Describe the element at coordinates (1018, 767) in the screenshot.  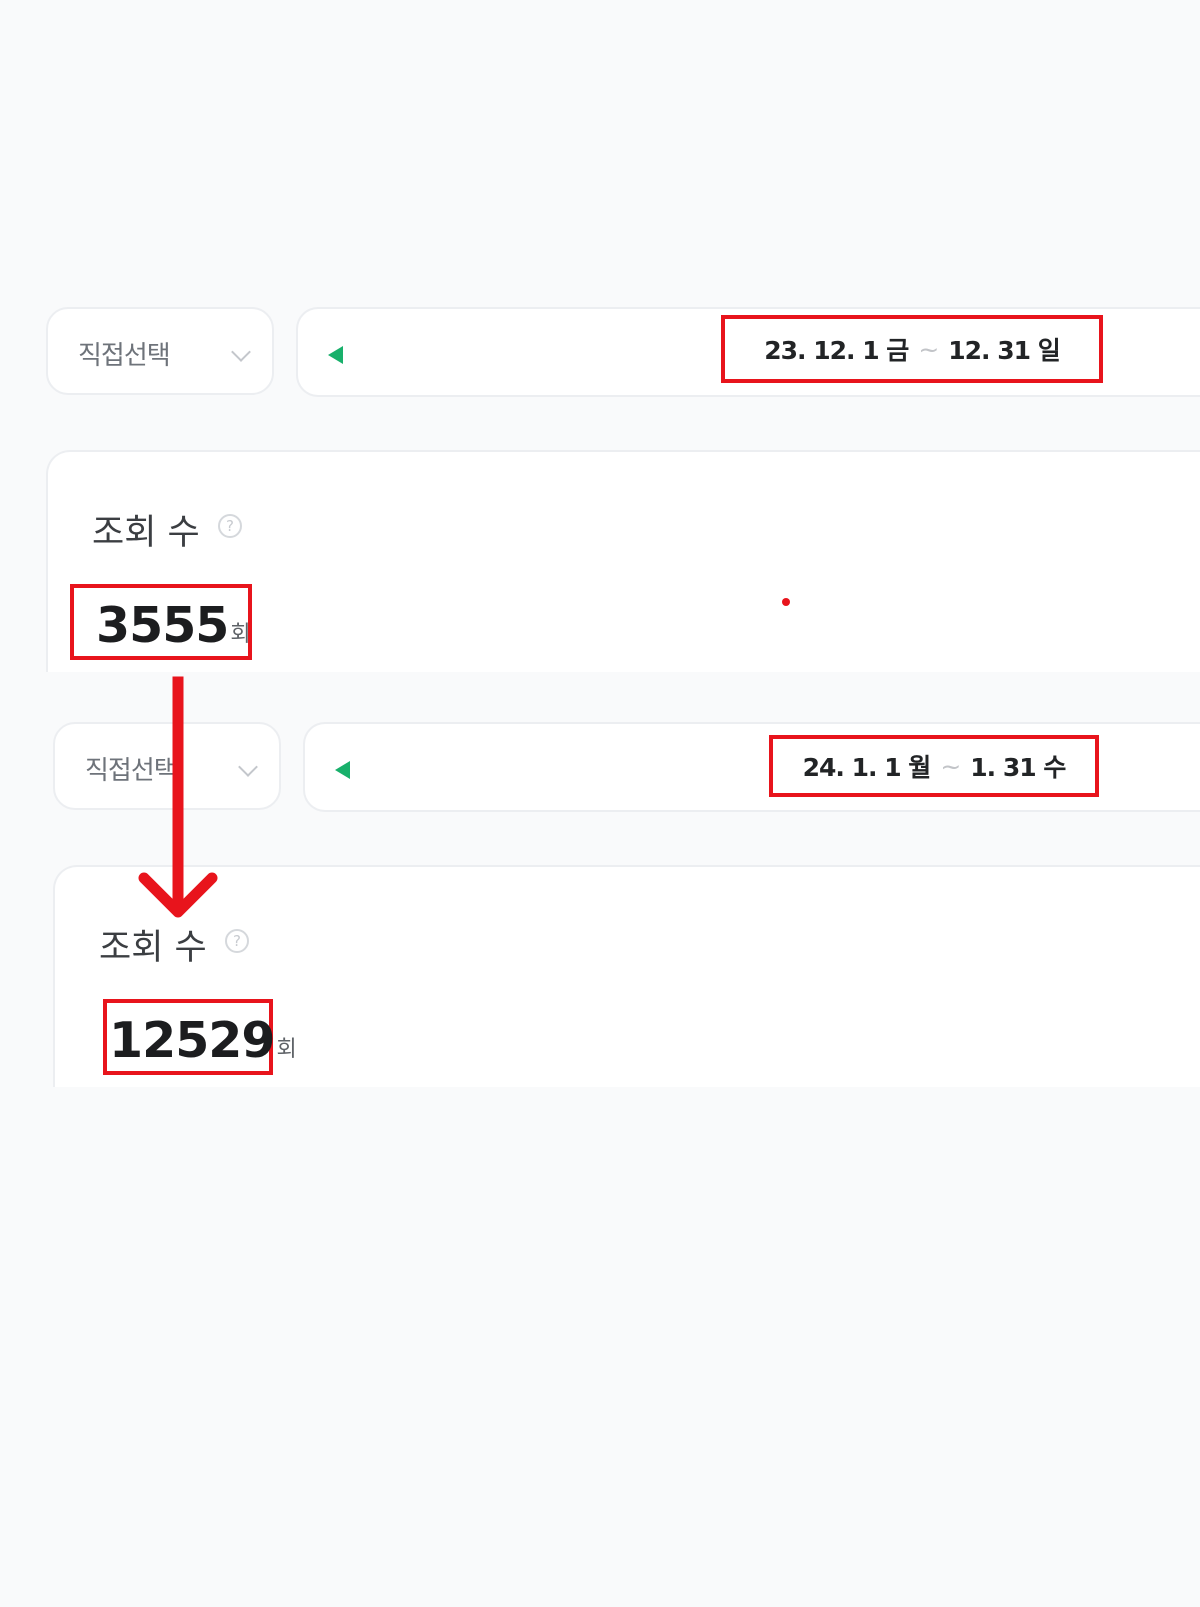
I see `date-range-end: 1. 31 수` at that location.